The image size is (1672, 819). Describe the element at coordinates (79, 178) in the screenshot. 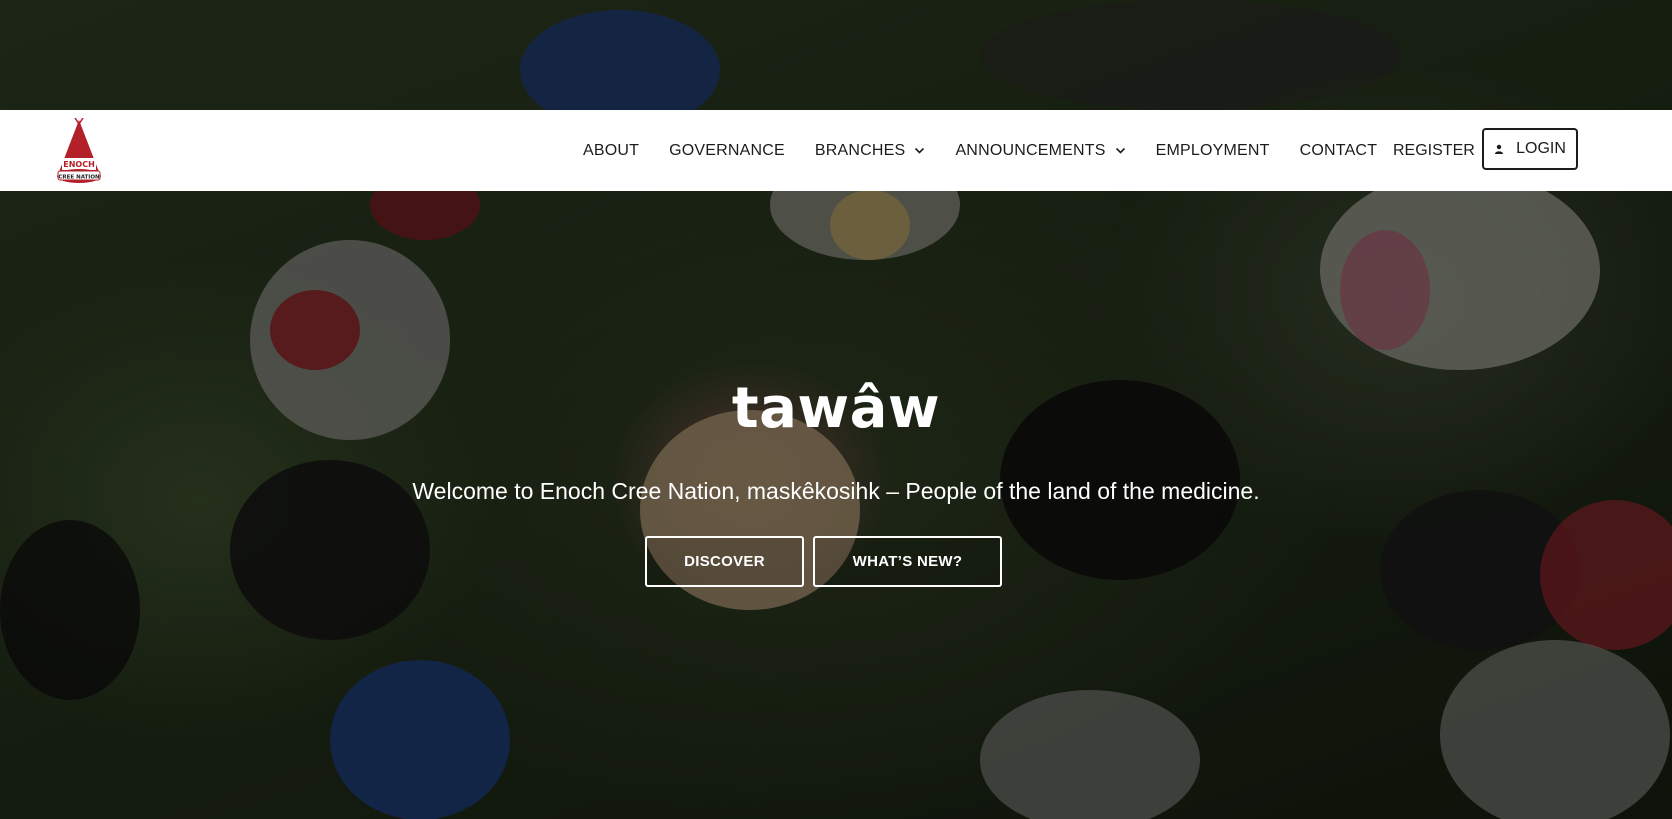

I see `logo-text-bottom: CREE NATION` at that location.